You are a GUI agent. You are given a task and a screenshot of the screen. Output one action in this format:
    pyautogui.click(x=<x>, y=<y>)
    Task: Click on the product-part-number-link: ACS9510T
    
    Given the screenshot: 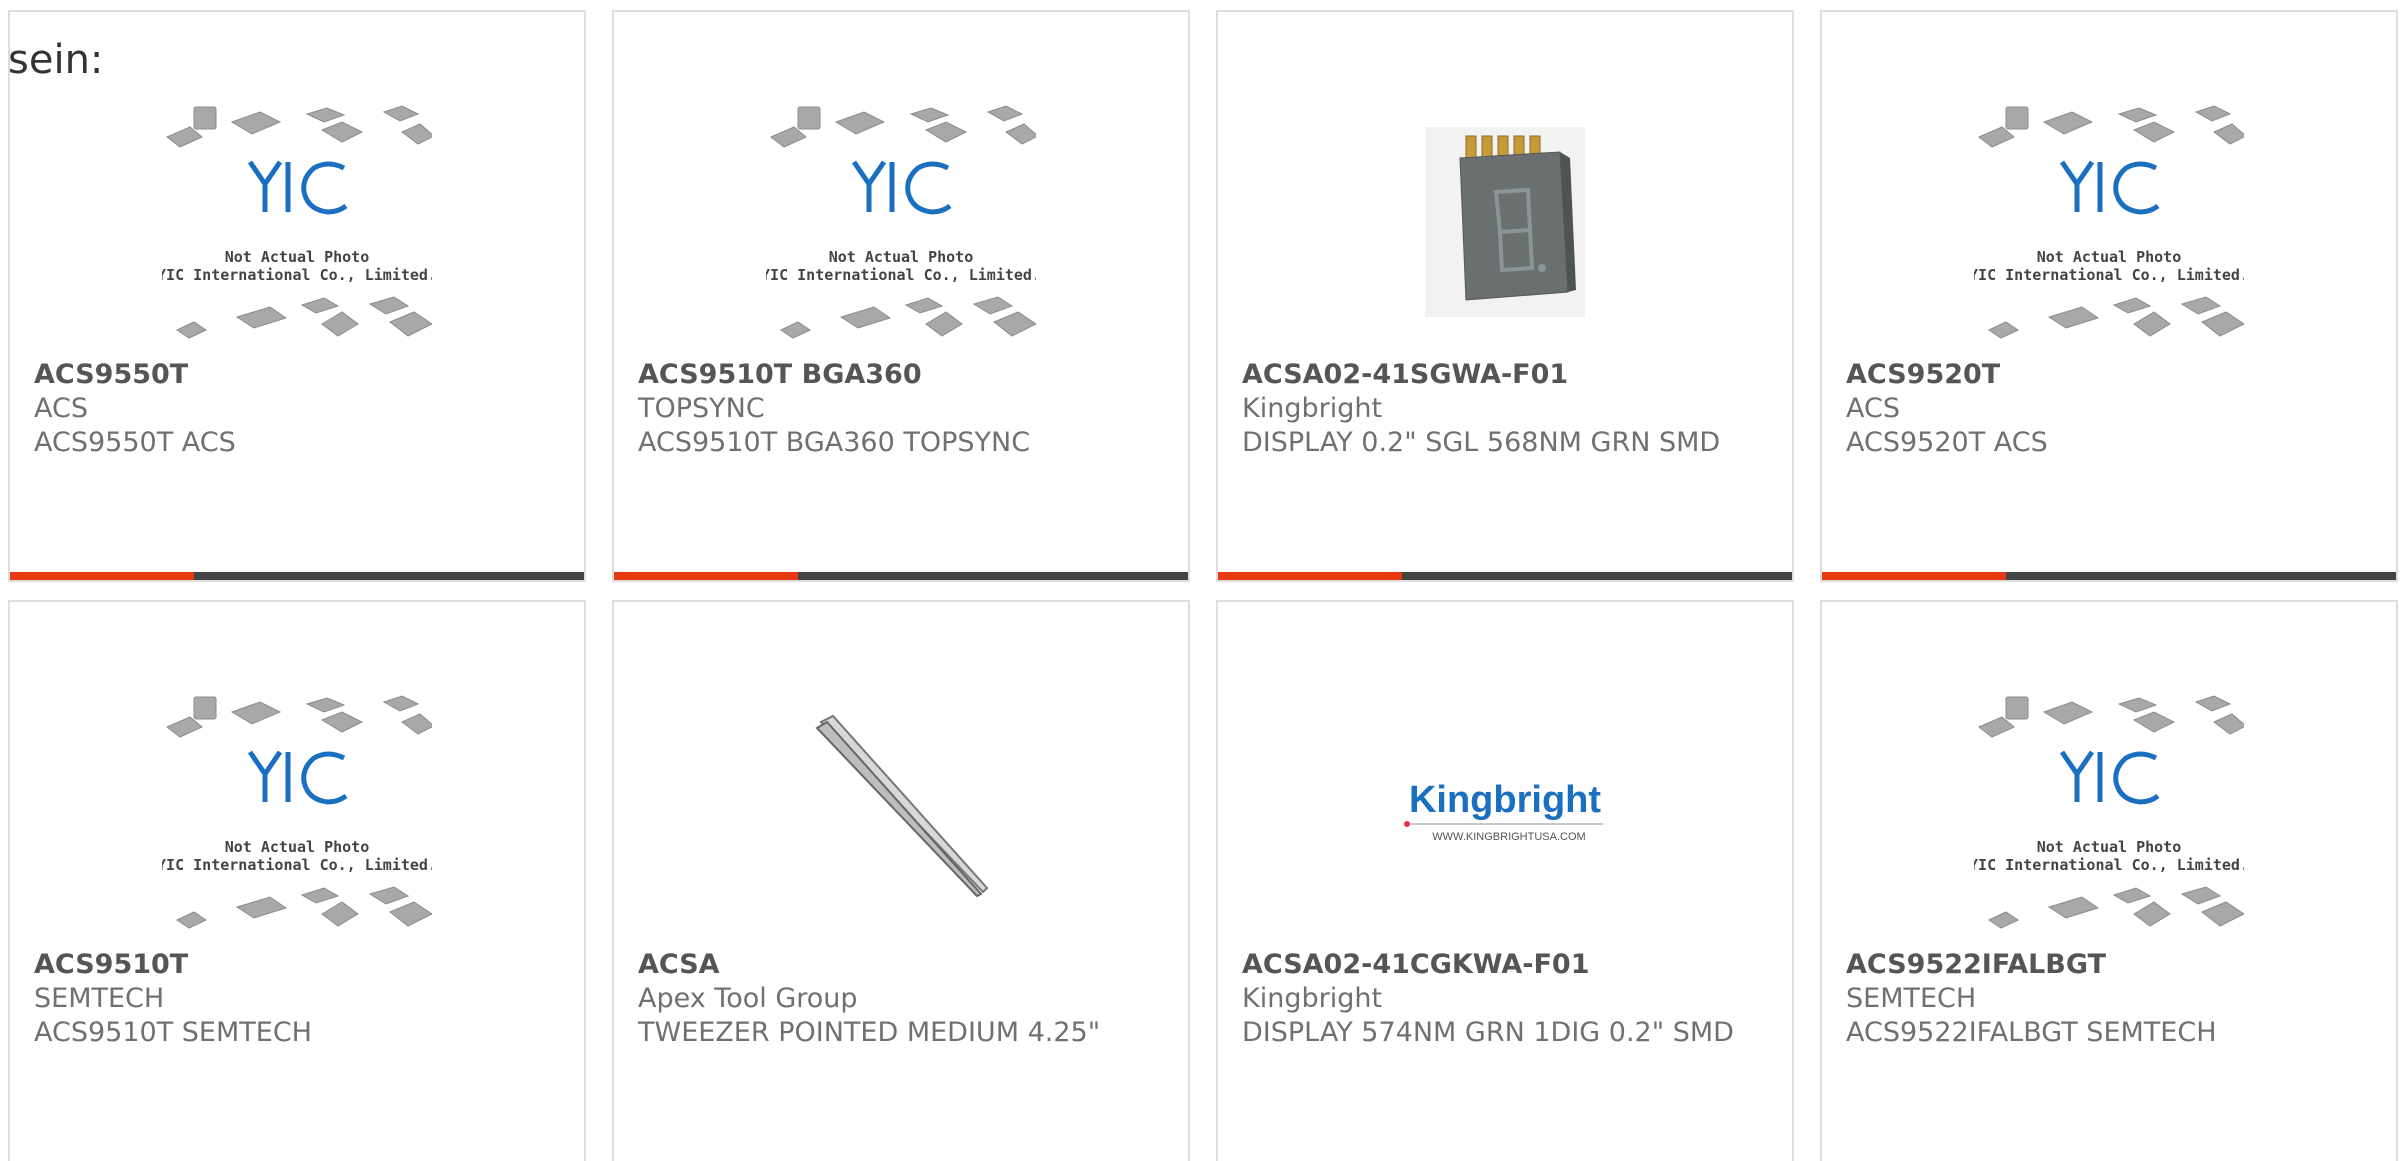 What is the action you would take?
    pyautogui.click(x=294, y=965)
    